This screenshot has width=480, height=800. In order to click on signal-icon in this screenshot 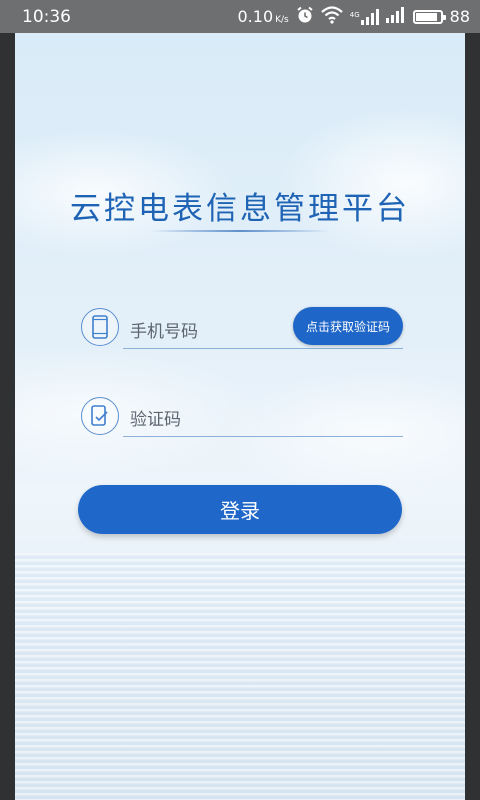, I will do `click(395, 16)`.